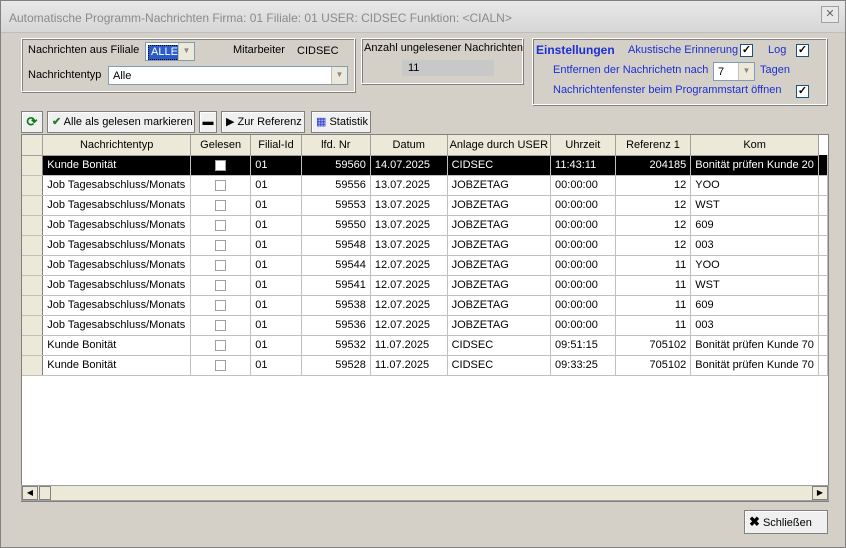  I want to click on table-cell: WST, so click(754, 205).